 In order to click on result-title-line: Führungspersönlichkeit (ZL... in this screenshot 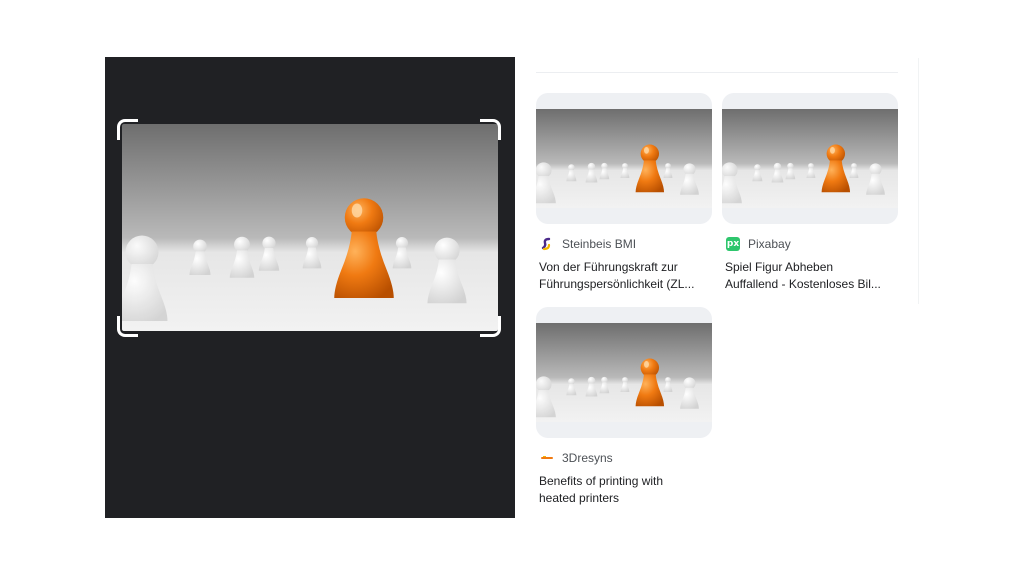, I will do `click(617, 284)`.